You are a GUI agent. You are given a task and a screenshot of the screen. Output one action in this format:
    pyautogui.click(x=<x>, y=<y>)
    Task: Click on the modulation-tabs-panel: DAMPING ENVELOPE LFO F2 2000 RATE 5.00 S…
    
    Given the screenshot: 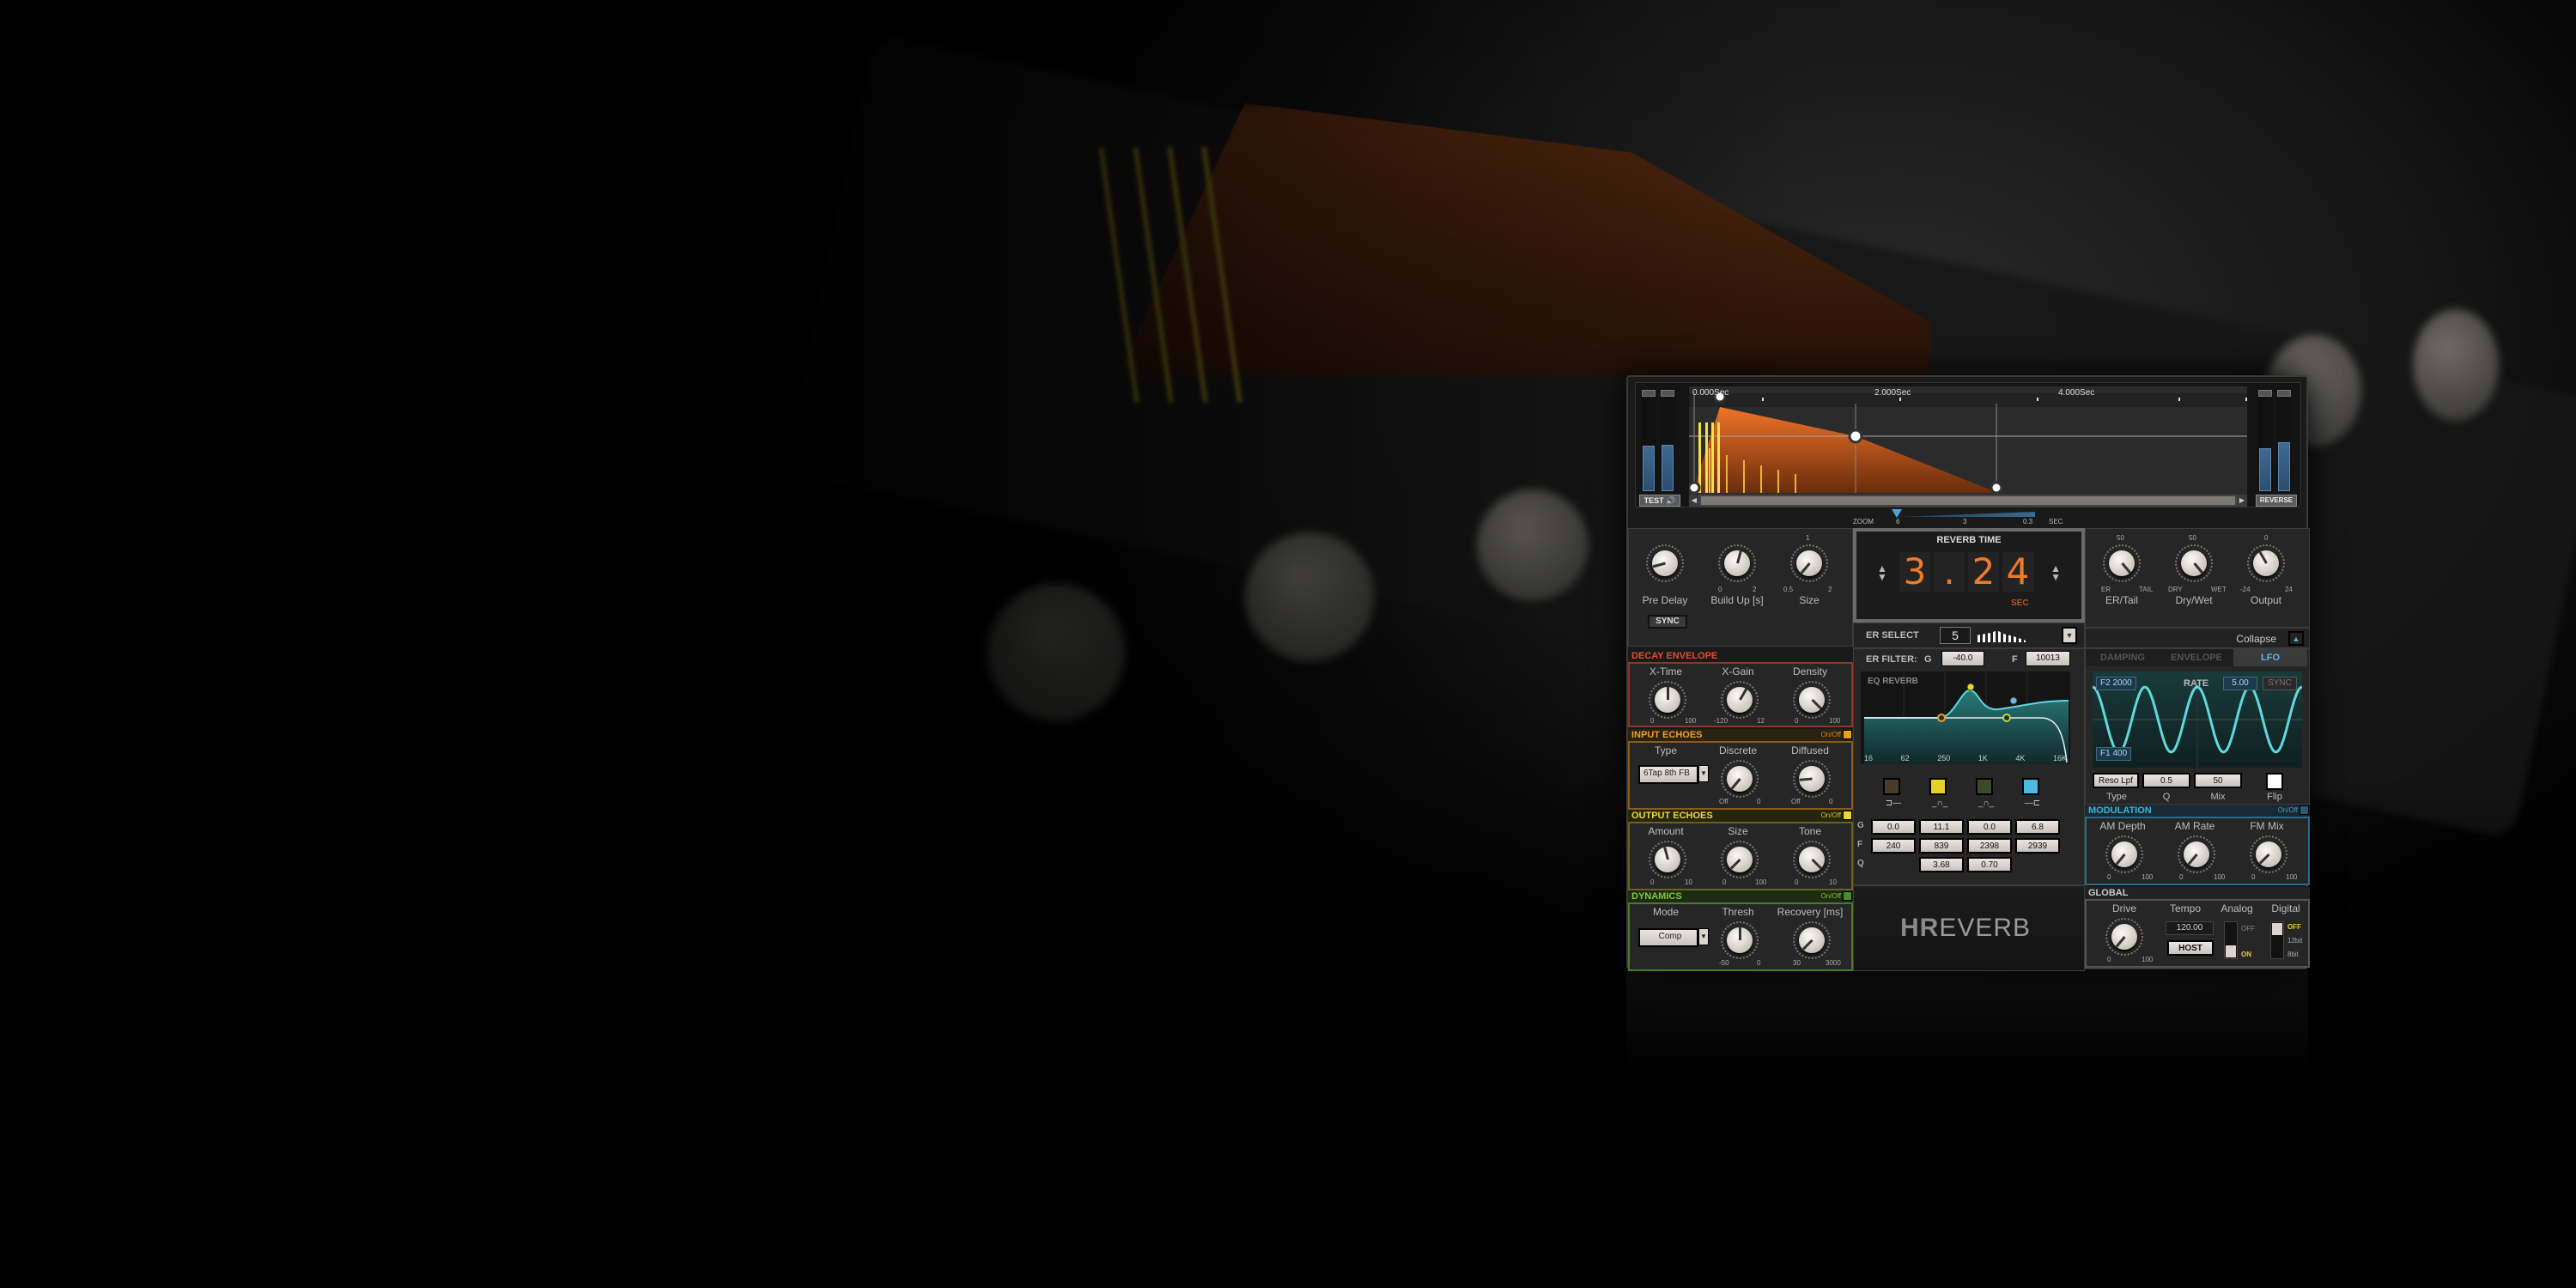 What is the action you would take?
    pyautogui.click(x=2197, y=726)
    